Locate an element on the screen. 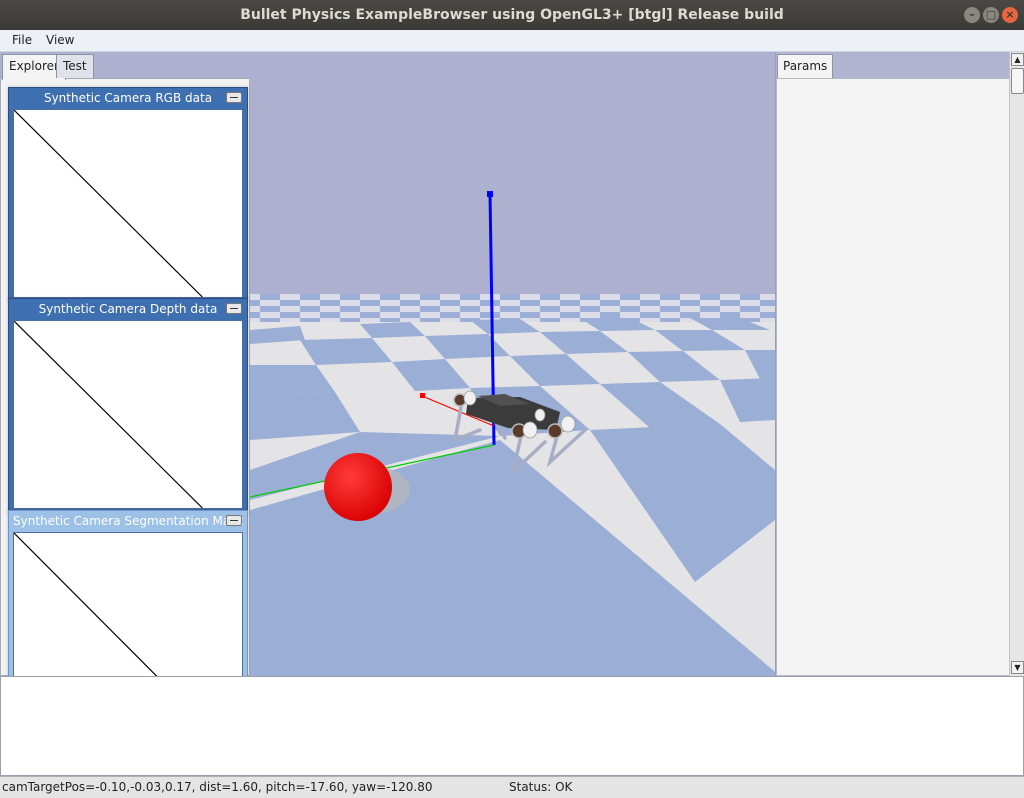 The width and height of the screenshot is (1024, 798). menu-bar: File View is located at coordinates (512, 41).